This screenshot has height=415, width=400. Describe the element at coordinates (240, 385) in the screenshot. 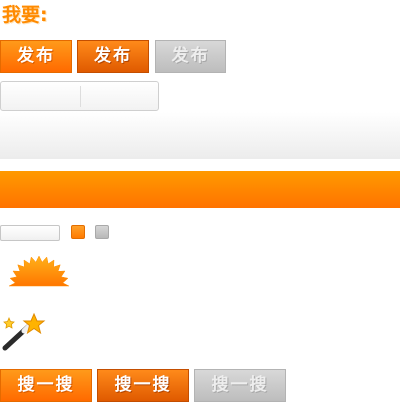

I see `search-button-disabled: 搜一搜` at that location.